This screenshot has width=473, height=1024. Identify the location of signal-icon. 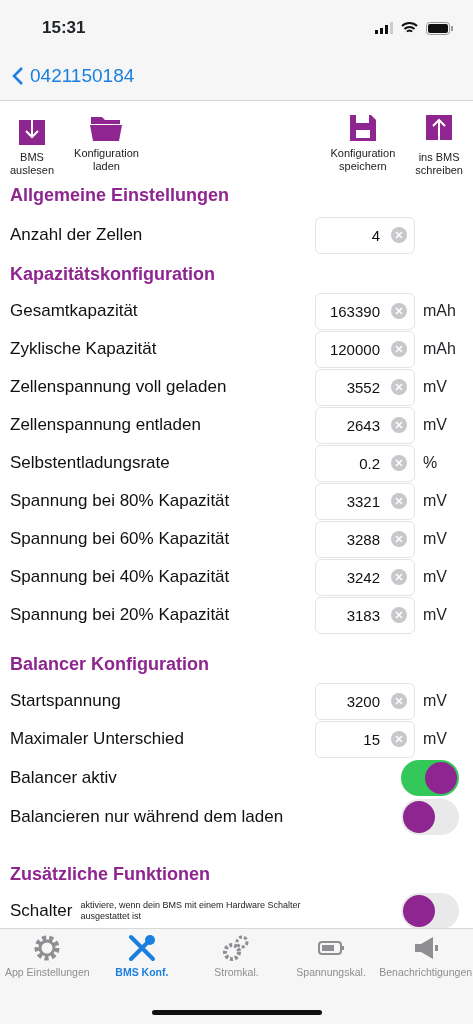
(384, 28).